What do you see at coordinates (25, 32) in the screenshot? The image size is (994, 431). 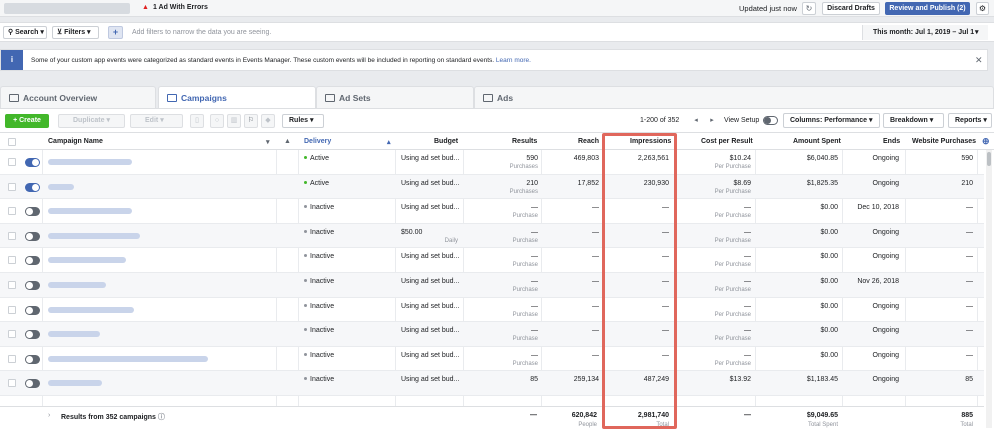 I see `search-button: ⚲ Search ▾` at bounding box center [25, 32].